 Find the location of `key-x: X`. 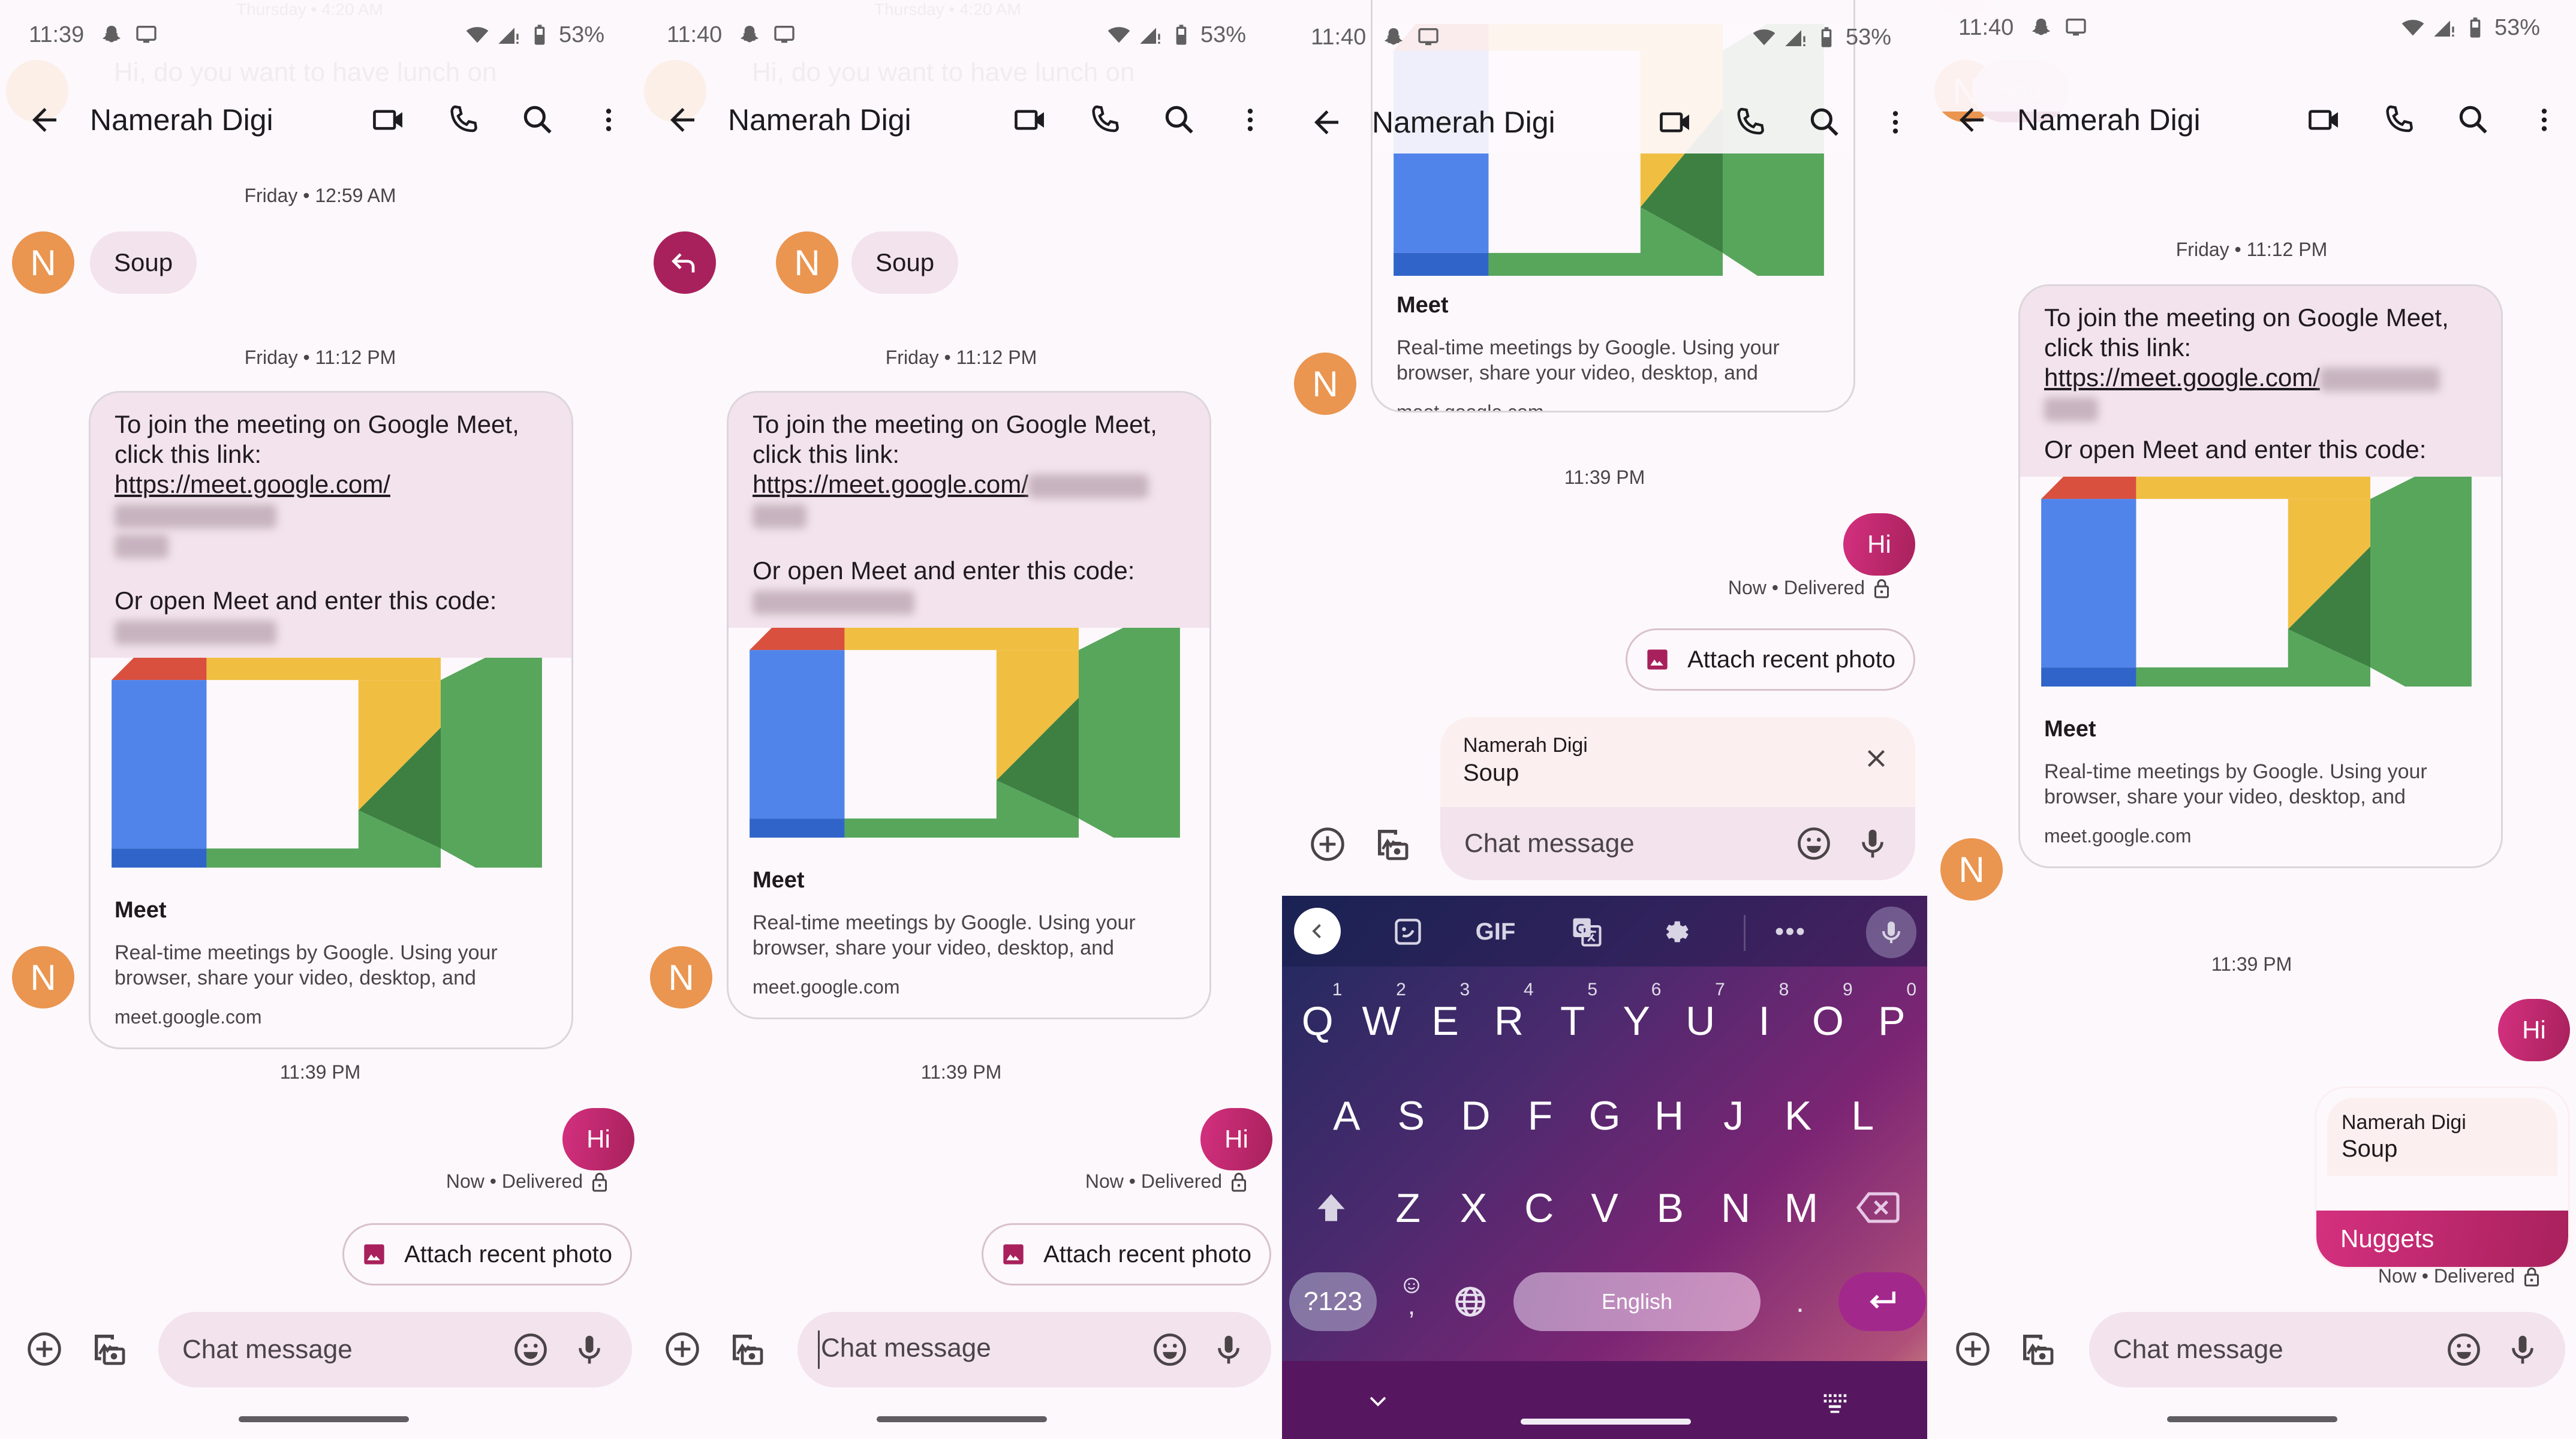

key-x: X is located at coordinates (1474, 1210).